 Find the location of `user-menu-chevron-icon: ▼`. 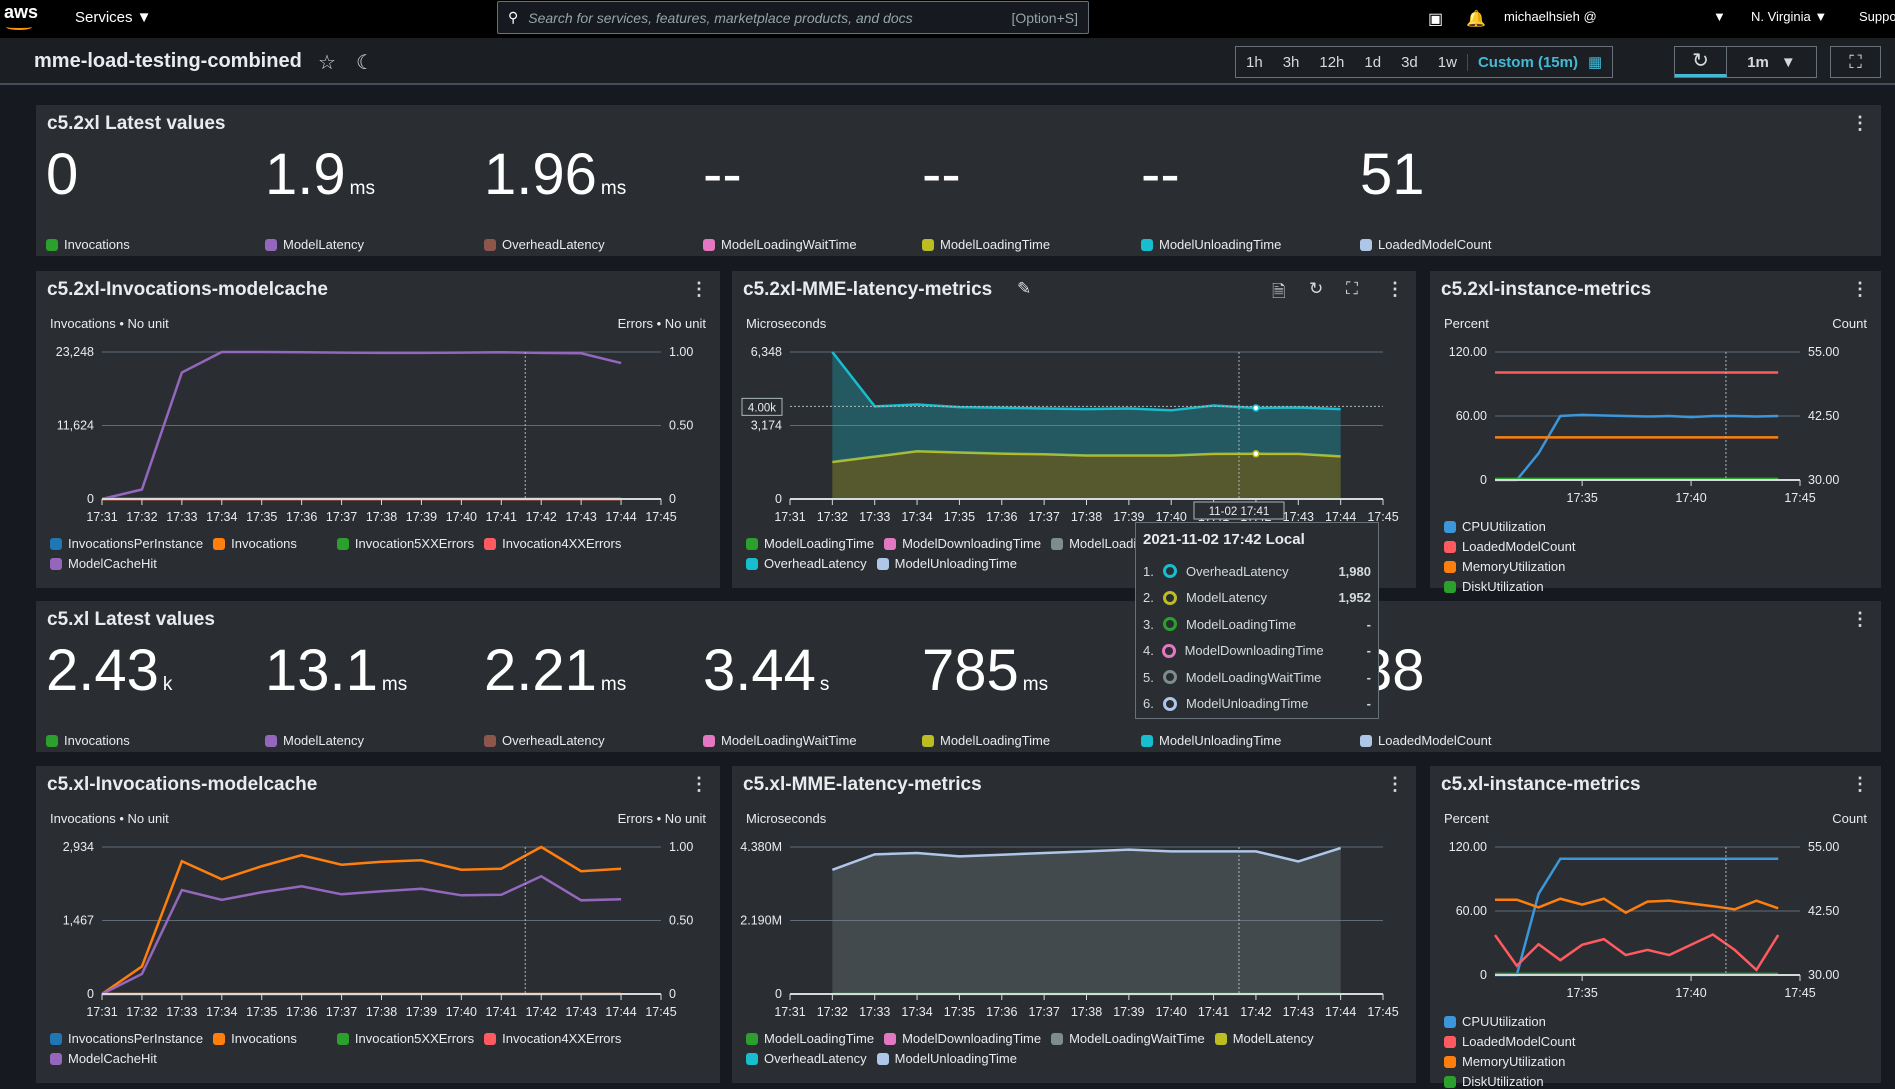

user-menu-chevron-icon: ▼ is located at coordinates (1719, 16).